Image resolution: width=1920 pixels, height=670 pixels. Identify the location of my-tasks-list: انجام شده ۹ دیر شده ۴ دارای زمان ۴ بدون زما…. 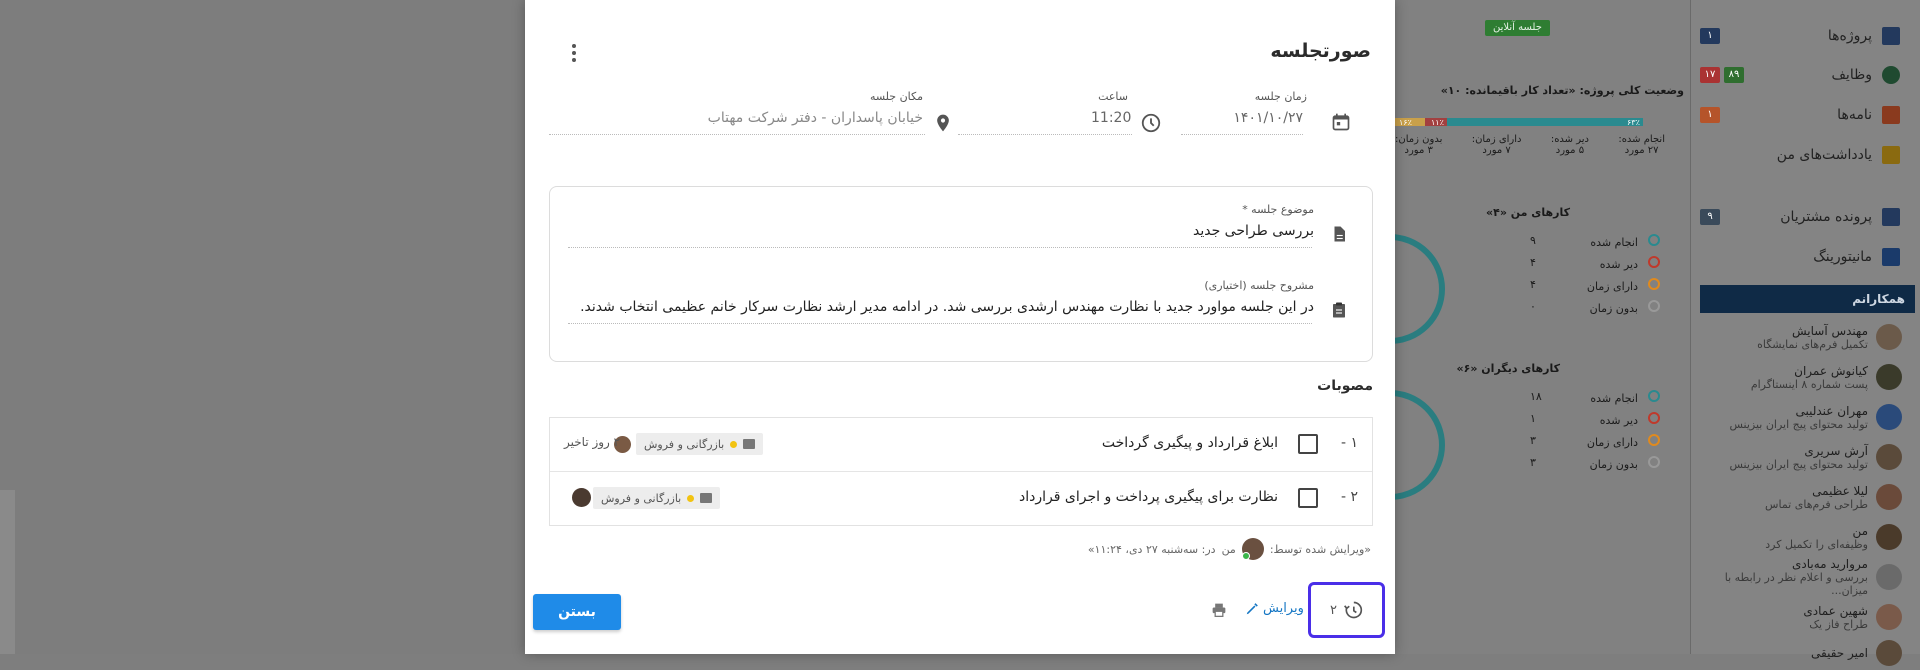
(1595, 278).